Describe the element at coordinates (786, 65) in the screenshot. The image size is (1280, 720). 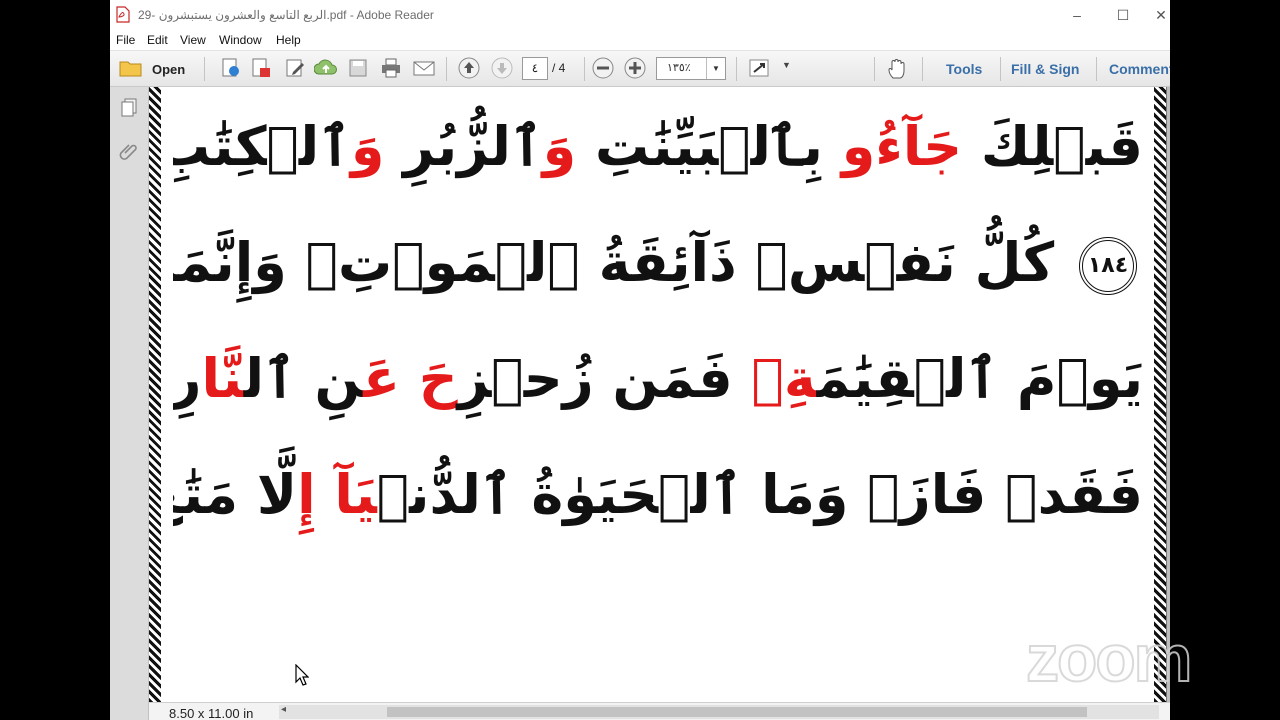
I see `more-tools-chevron-icon: ▼` at that location.